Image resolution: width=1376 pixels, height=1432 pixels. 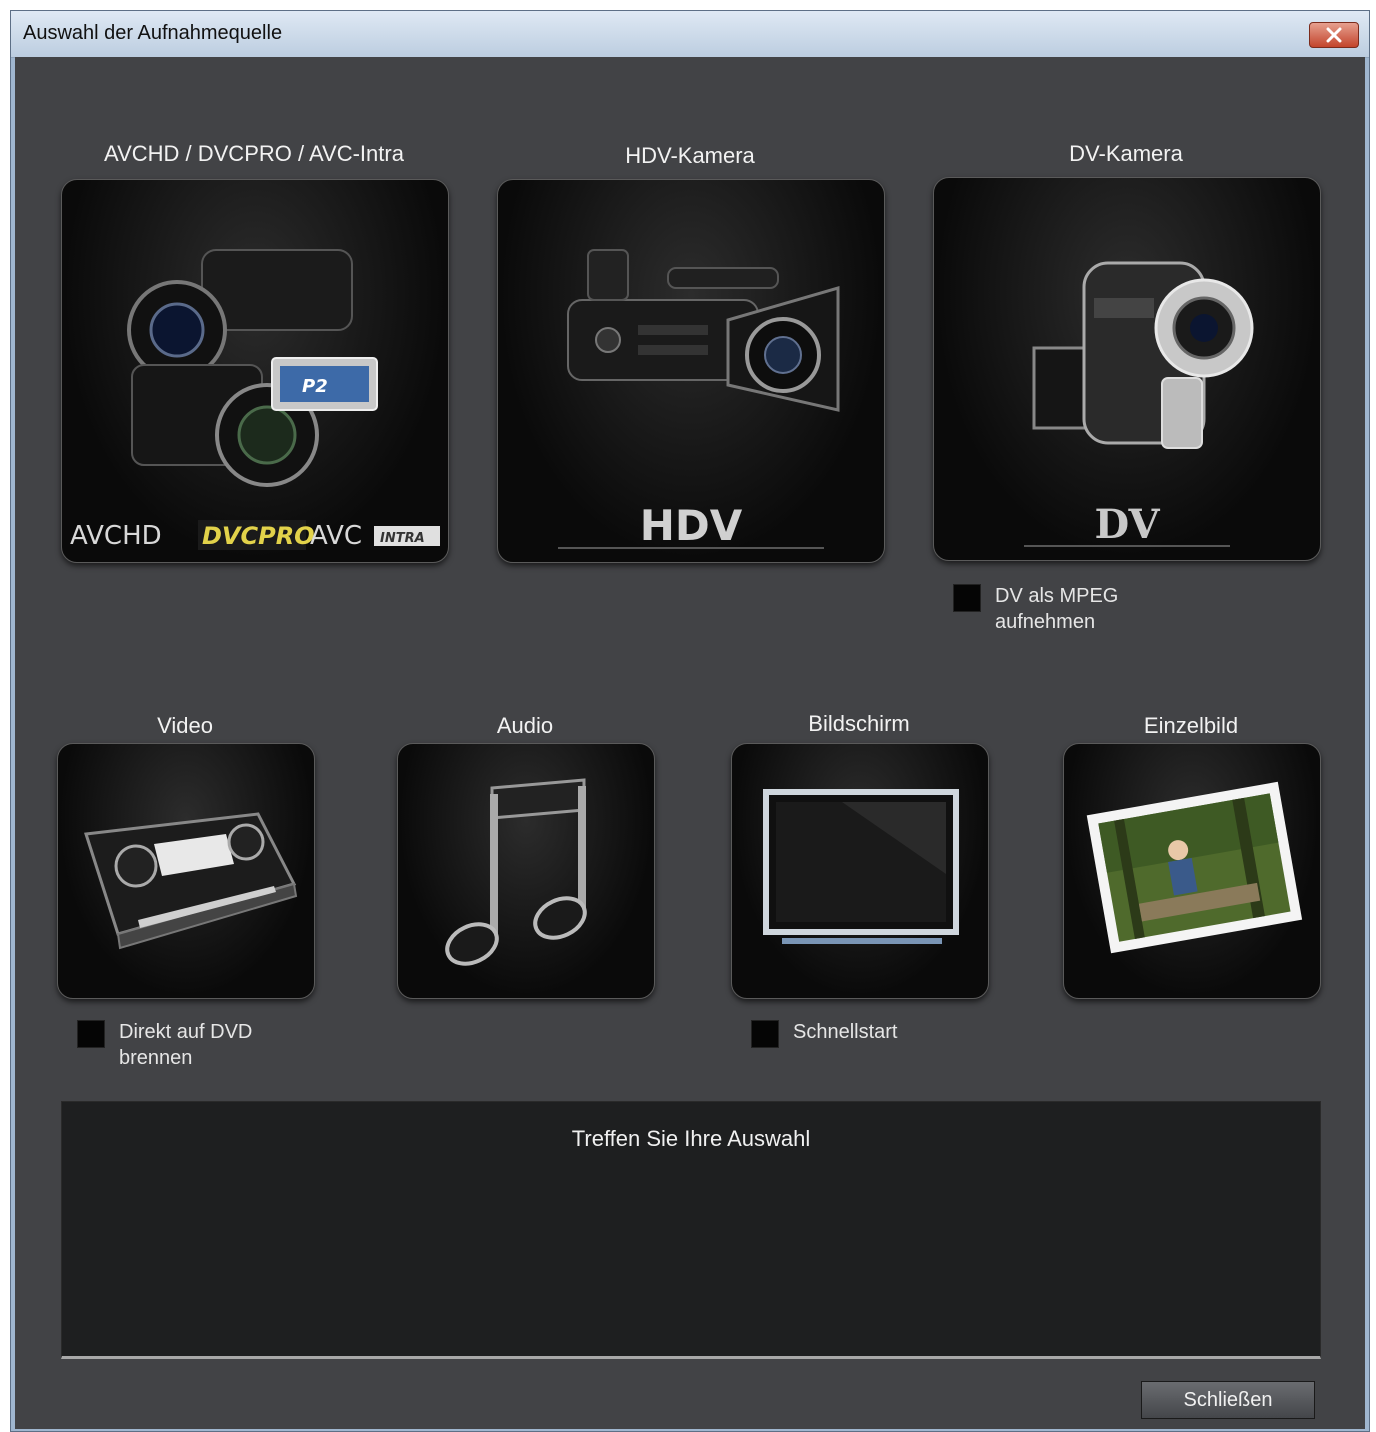 I want to click on avchd-logo-icon: AVCHD DVCPRO AVC INTRA, so click(x=255, y=535).